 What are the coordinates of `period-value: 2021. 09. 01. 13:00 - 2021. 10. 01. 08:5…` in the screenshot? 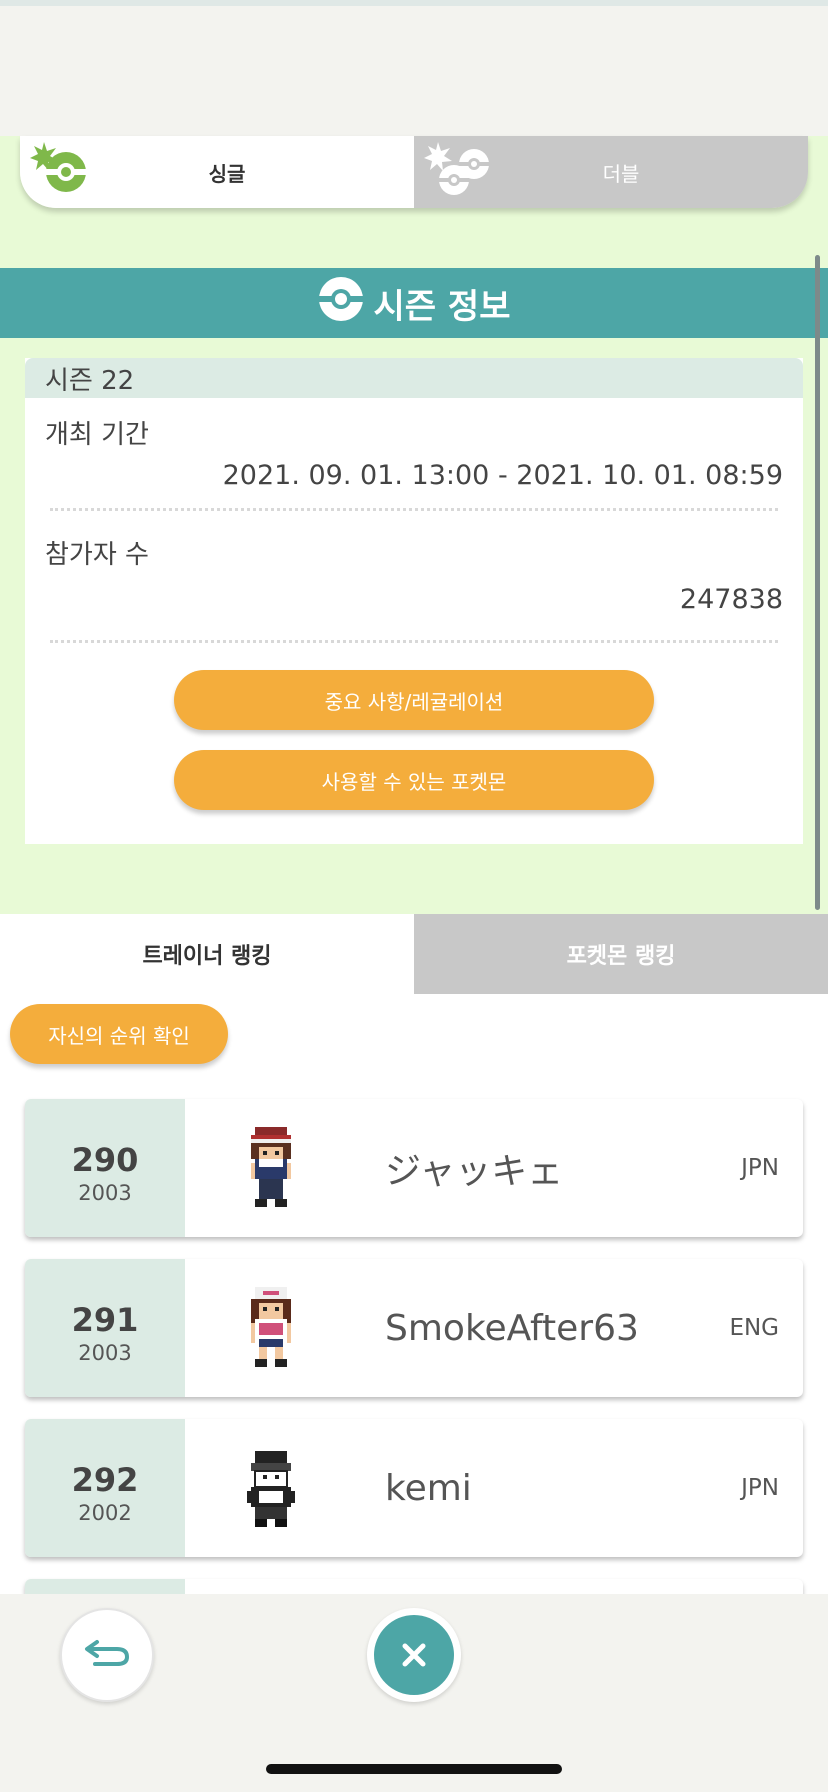 It's located at (502, 475).